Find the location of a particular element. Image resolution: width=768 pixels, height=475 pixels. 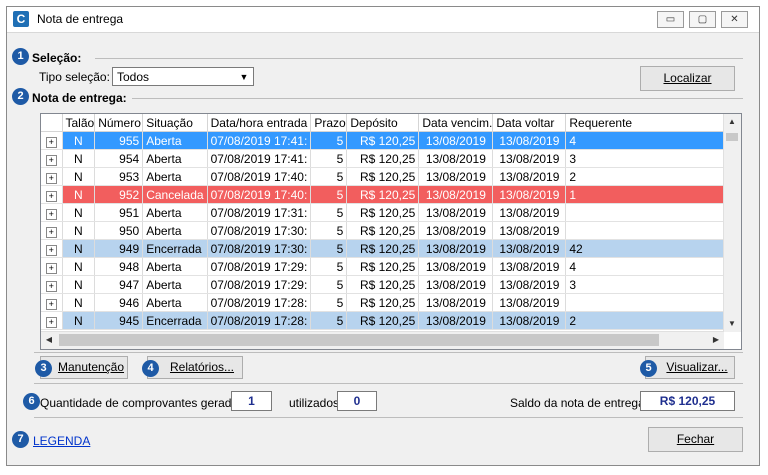

tipo-selecao-select: Todos ▼ is located at coordinates (183, 76).